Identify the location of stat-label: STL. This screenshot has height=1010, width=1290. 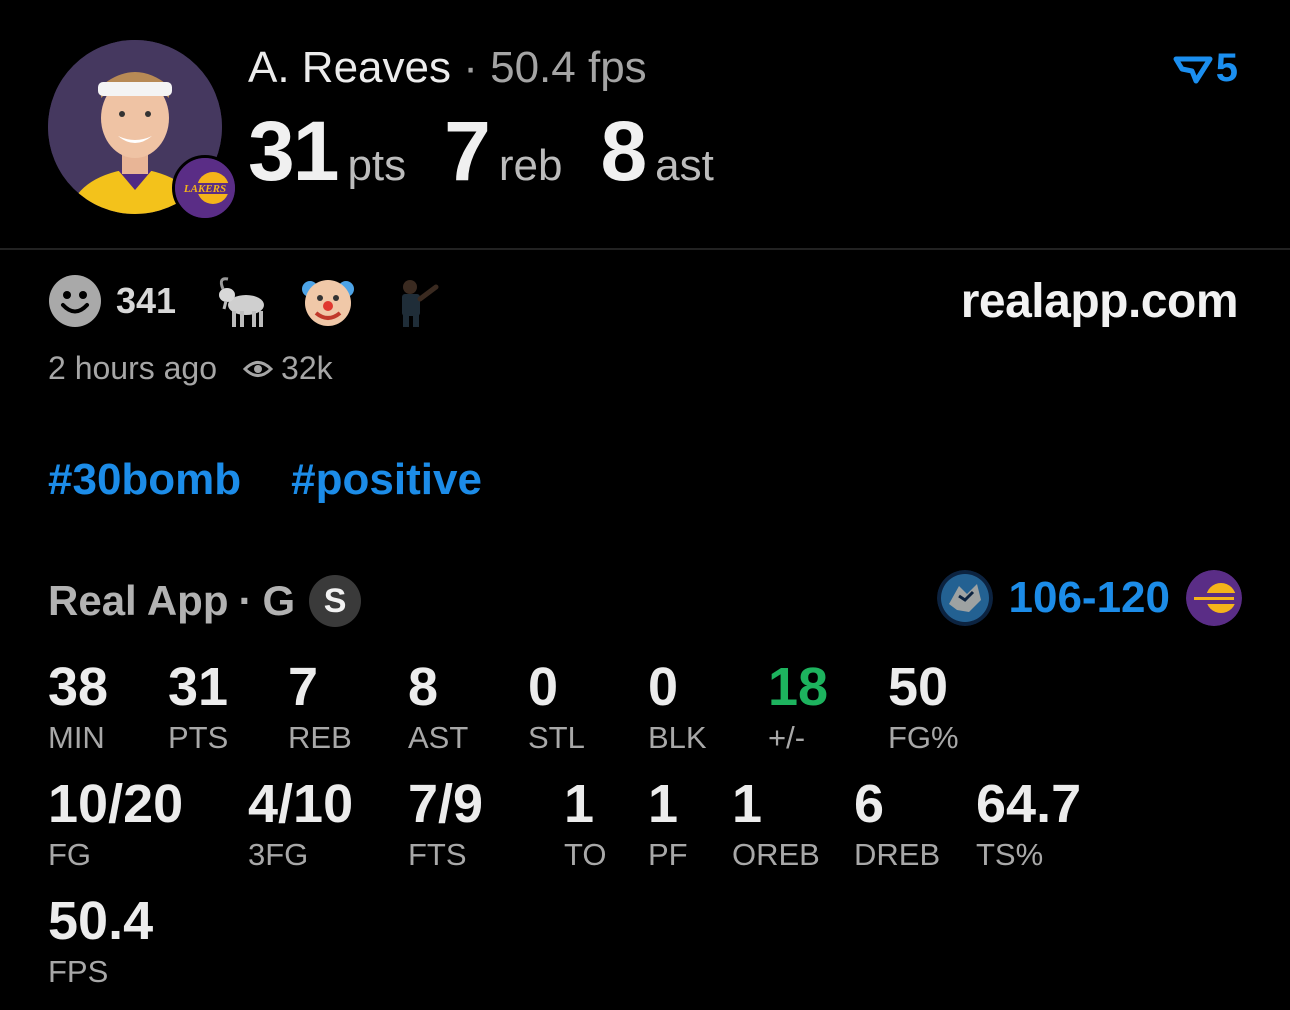
(556, 737).